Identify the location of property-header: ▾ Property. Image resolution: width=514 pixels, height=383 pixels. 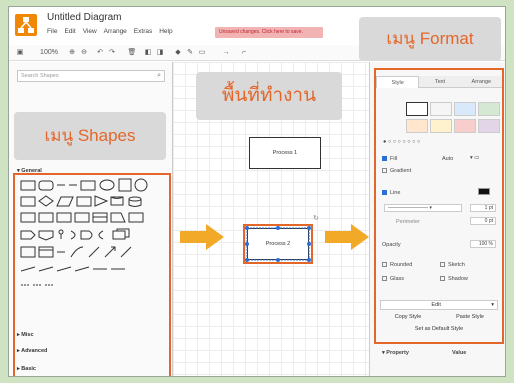
(395, 353).